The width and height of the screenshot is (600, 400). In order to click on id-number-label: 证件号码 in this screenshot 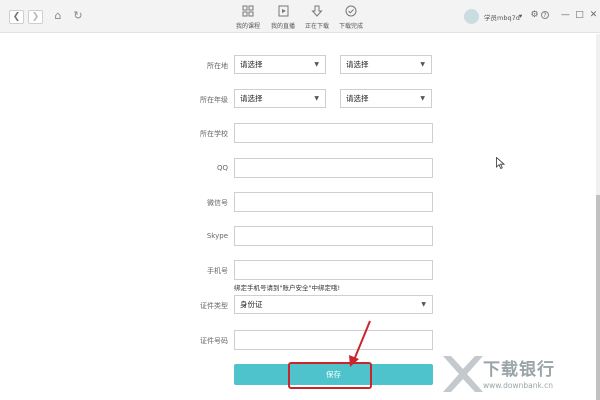, I will do `click(214, 341)`.